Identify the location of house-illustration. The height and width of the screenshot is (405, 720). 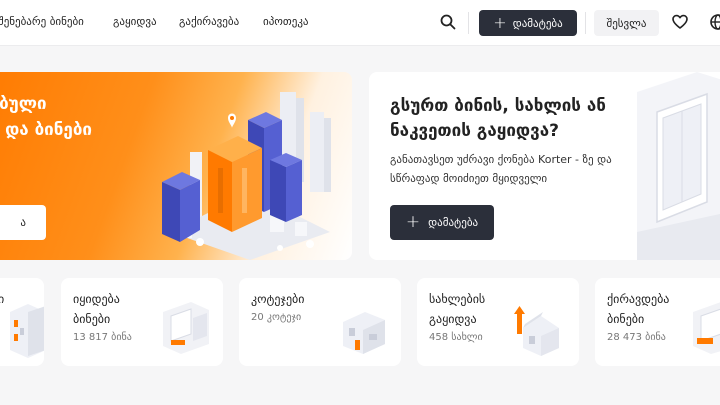
(536, 331).